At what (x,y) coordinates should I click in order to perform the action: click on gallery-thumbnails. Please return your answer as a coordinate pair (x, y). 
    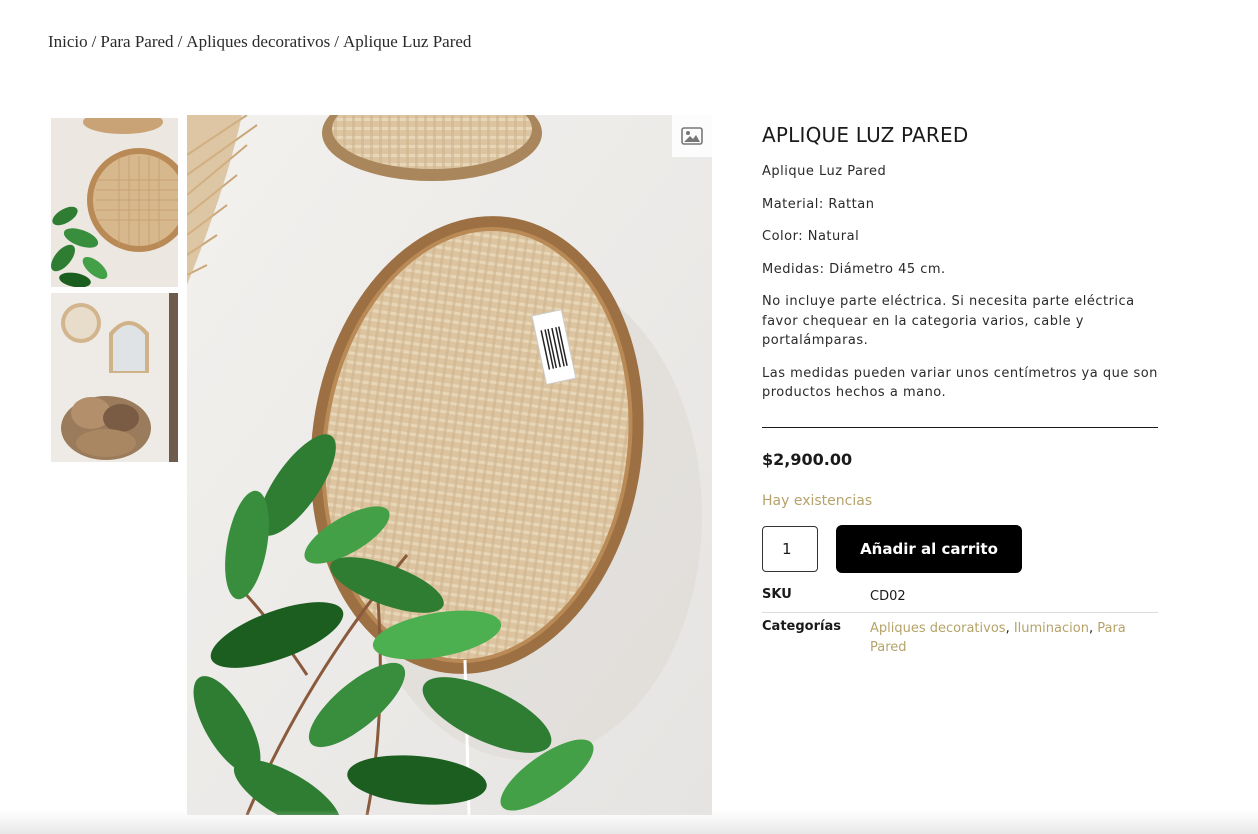
    Looking at the image, I should click on (114, 293).